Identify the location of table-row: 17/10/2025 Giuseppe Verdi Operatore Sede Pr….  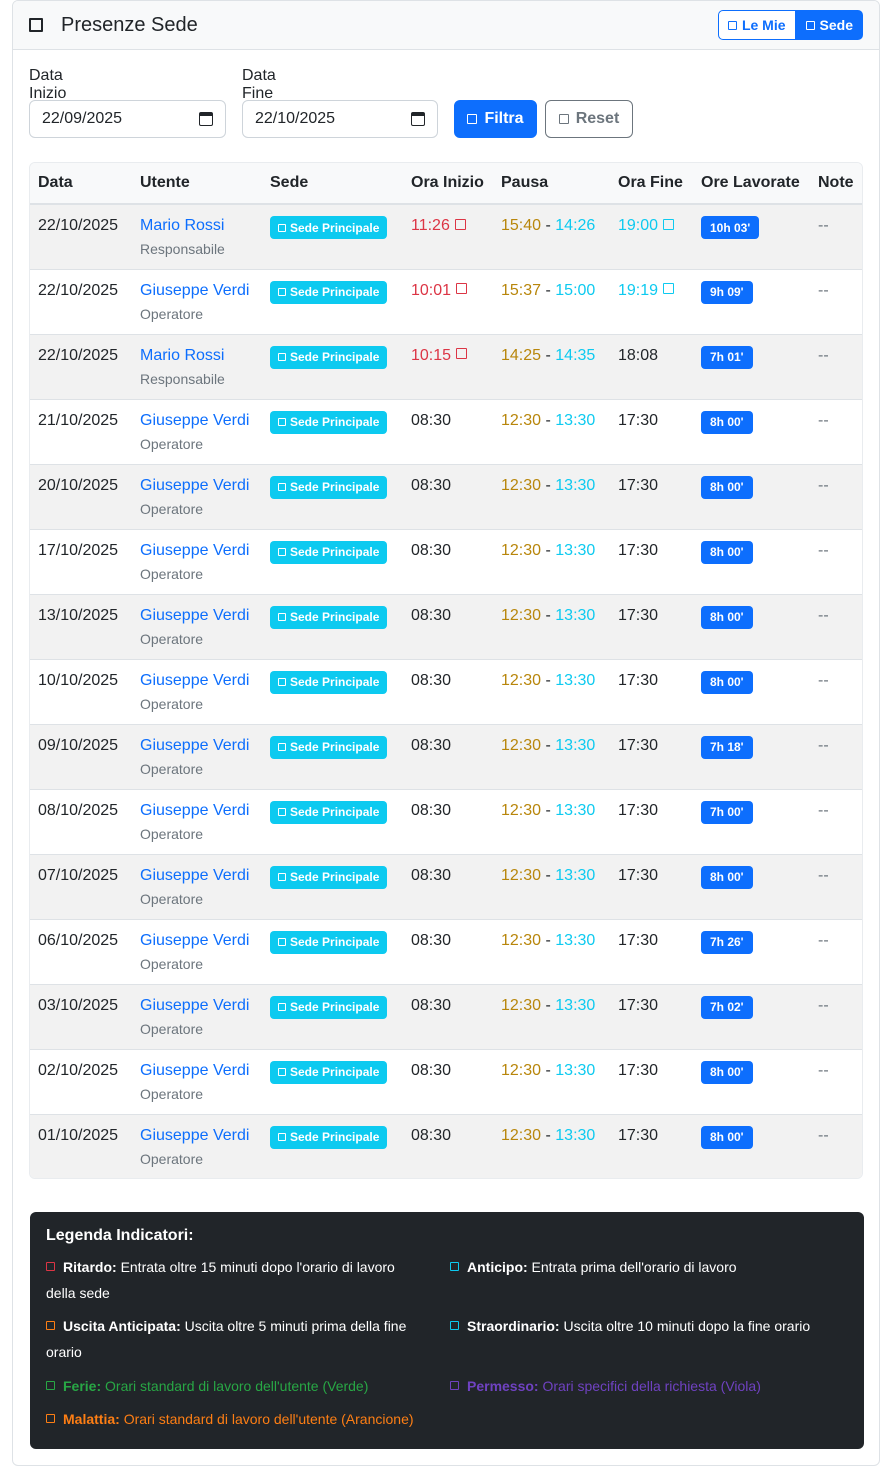
(446, 561).